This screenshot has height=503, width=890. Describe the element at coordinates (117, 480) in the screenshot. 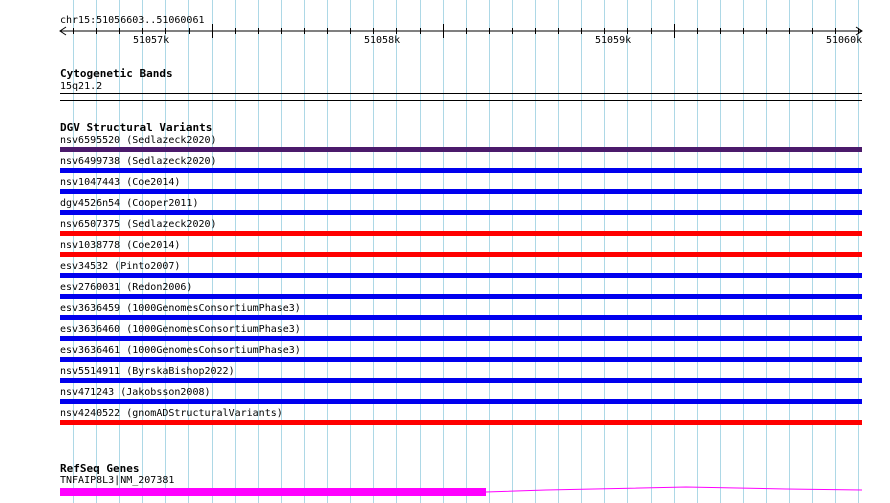

I see `refseq-gene-label: TNFAIP8L3|NM_207381` at that location.